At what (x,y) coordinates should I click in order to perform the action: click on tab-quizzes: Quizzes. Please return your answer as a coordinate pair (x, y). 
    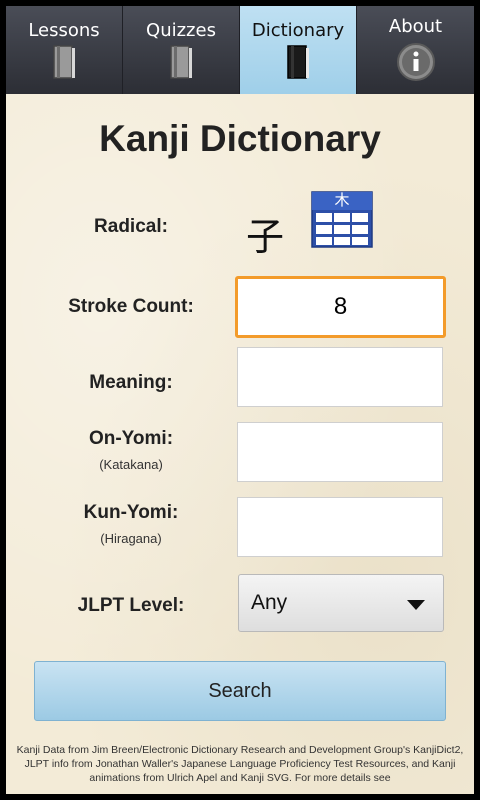
    Looking at the image, I should click on (181, 50).